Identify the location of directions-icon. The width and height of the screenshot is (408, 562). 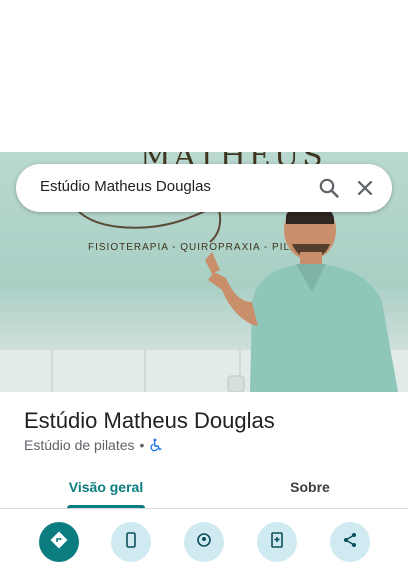
(59, 540).